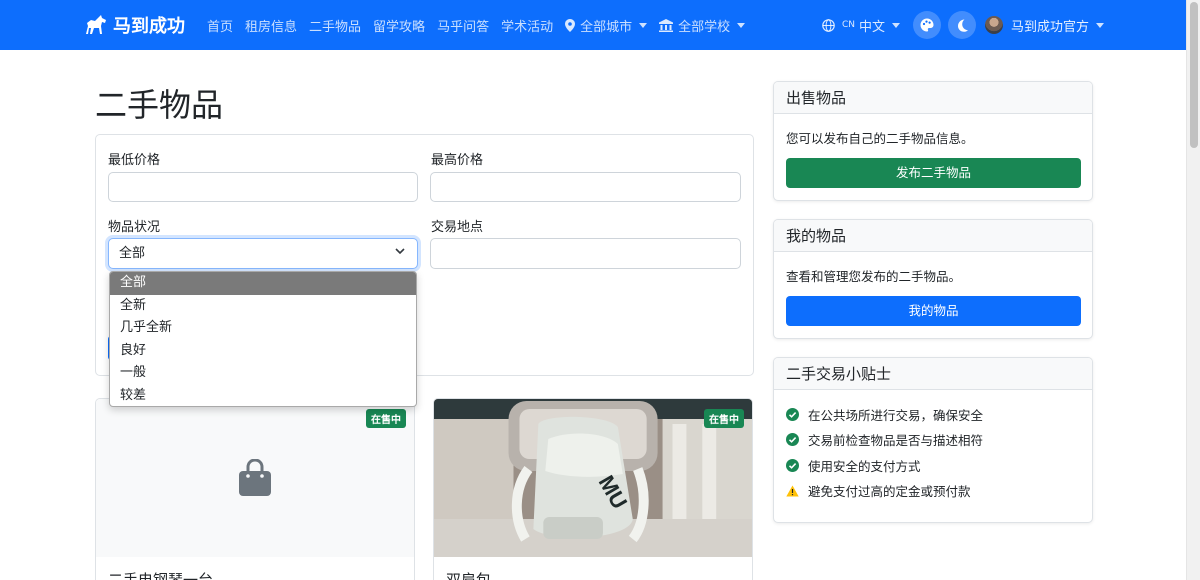  Describe the element at coordinates (468, 574) in the screenshot. I see `product-title: 双肩包` at that location.